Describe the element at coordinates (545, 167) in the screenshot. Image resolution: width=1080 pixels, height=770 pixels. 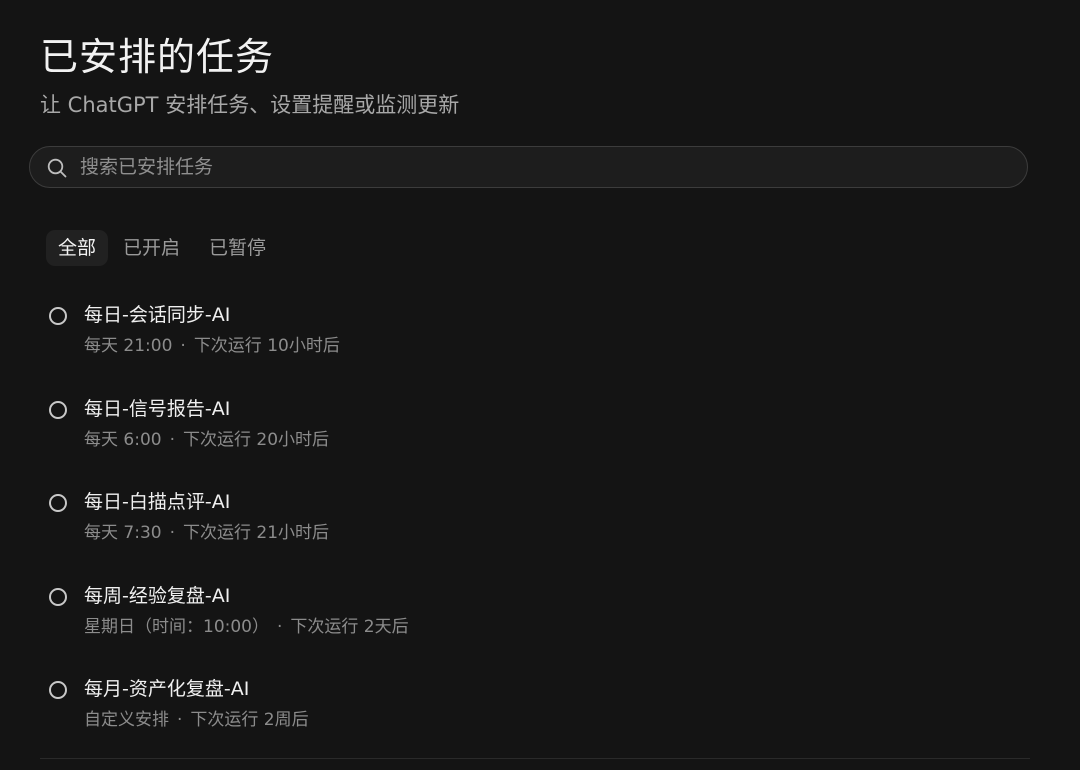
I see `search-input` at that location.